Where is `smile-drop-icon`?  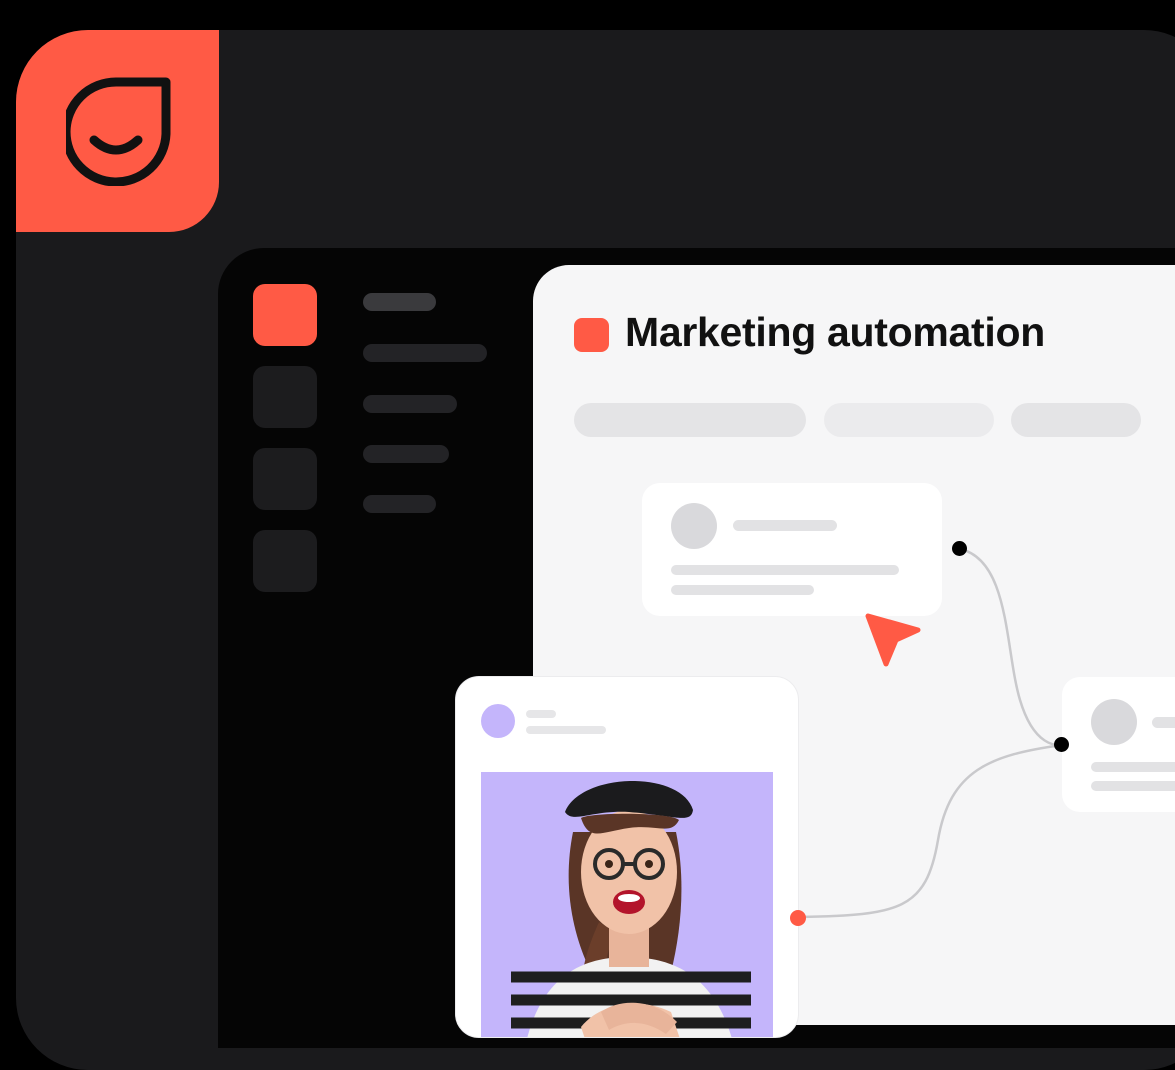
smile-drop-icon is located at coordinates (118, 131).